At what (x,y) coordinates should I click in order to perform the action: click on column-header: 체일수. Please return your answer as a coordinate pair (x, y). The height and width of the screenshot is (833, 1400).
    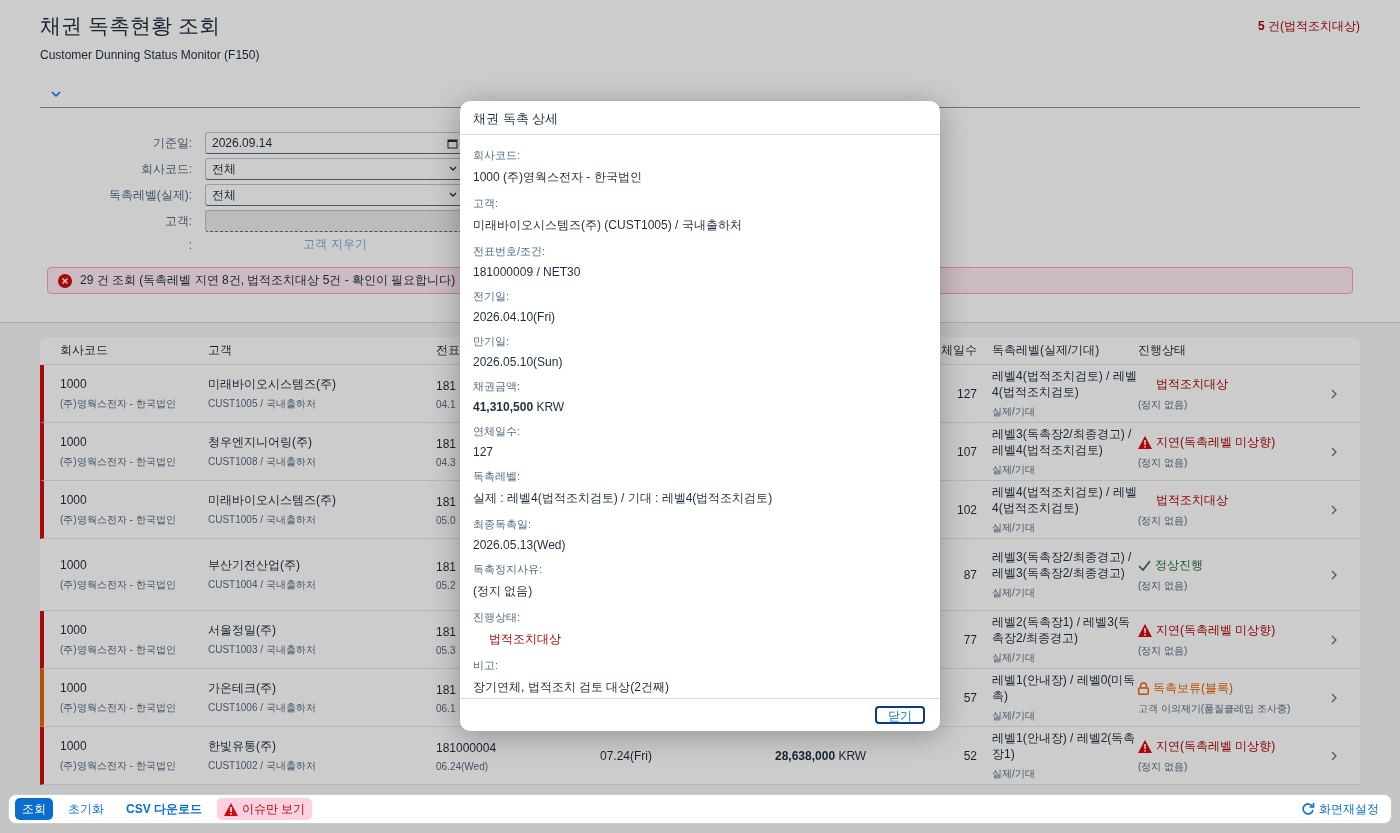
    Looking at the image, I should click on (959, 350).